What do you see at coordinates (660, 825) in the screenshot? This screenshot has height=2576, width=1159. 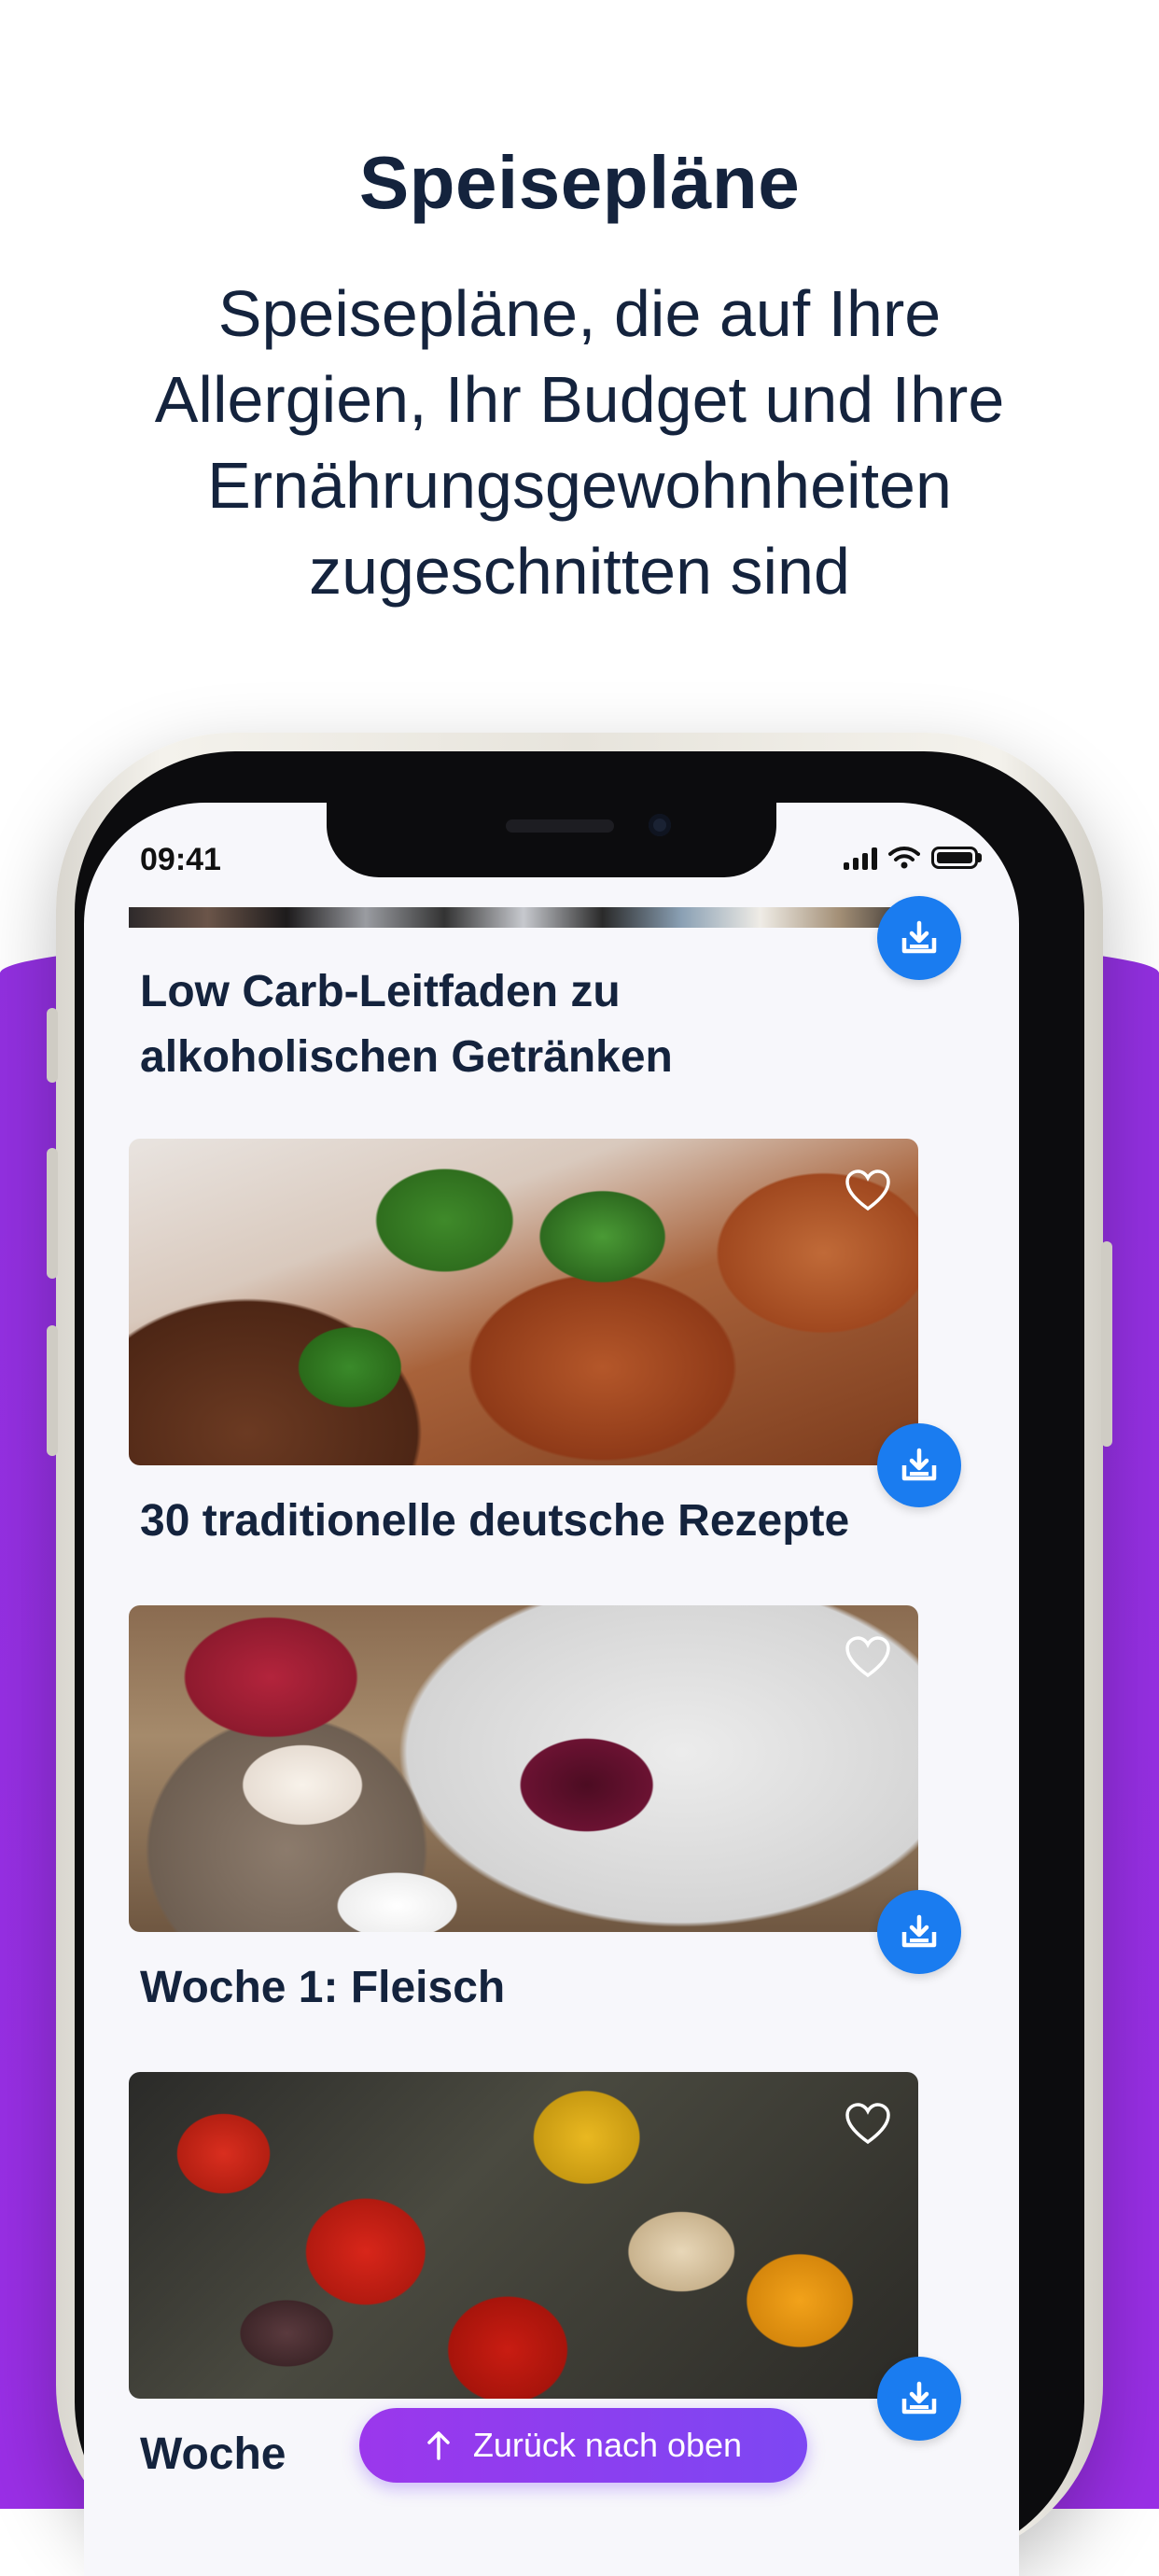 I see `front-camera` at bounding box center [660, 825].